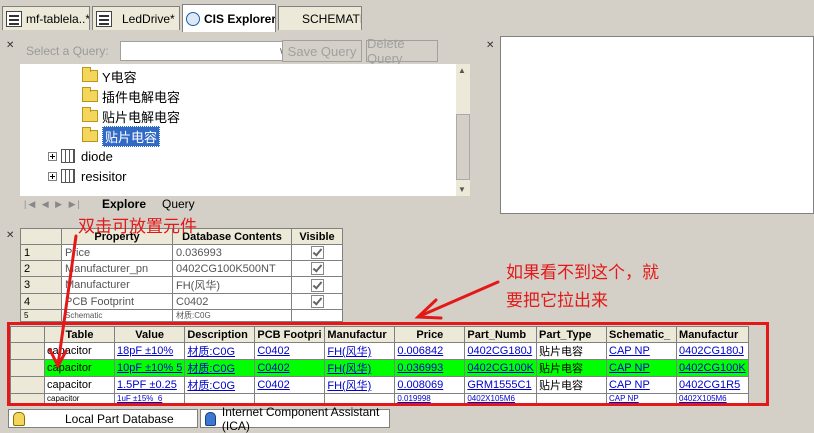  I want to click on tree-scrollbar: ▲ ▼, so click(463, 130).